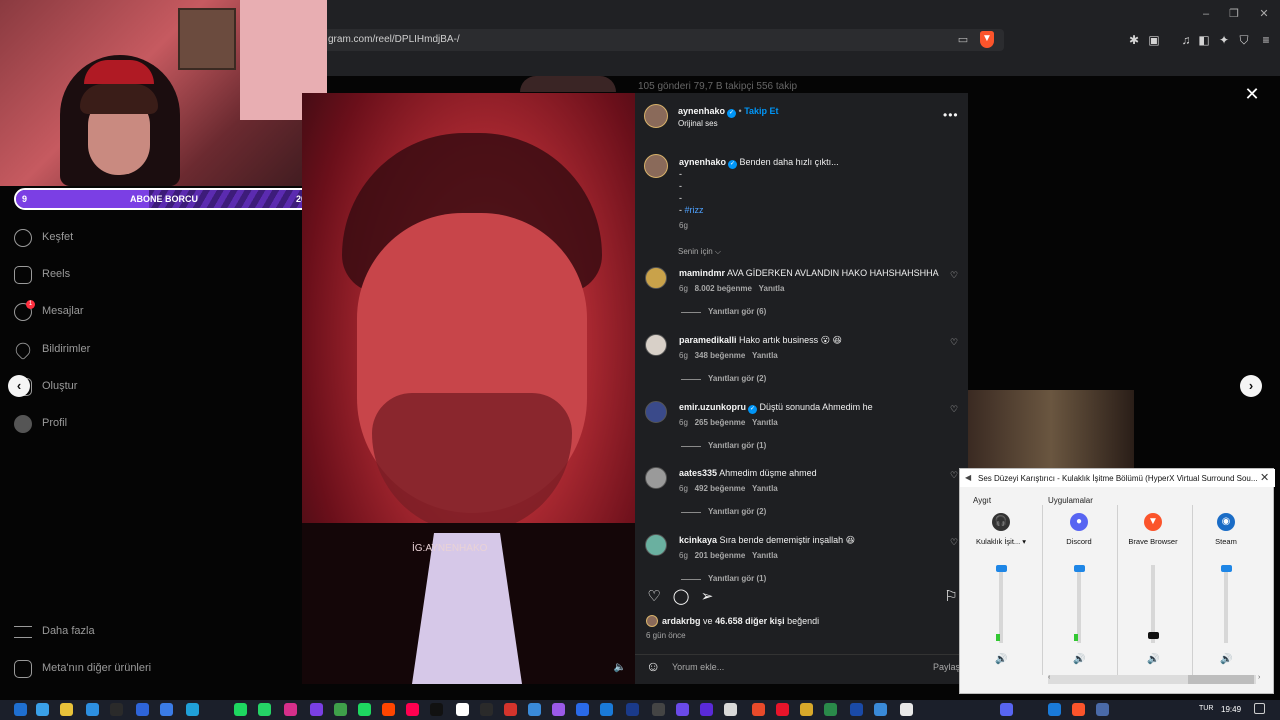  Describe the element at coordinates (699, 252) in the screenshot. I see `comment-filter: Senin için ⌵` at that location.